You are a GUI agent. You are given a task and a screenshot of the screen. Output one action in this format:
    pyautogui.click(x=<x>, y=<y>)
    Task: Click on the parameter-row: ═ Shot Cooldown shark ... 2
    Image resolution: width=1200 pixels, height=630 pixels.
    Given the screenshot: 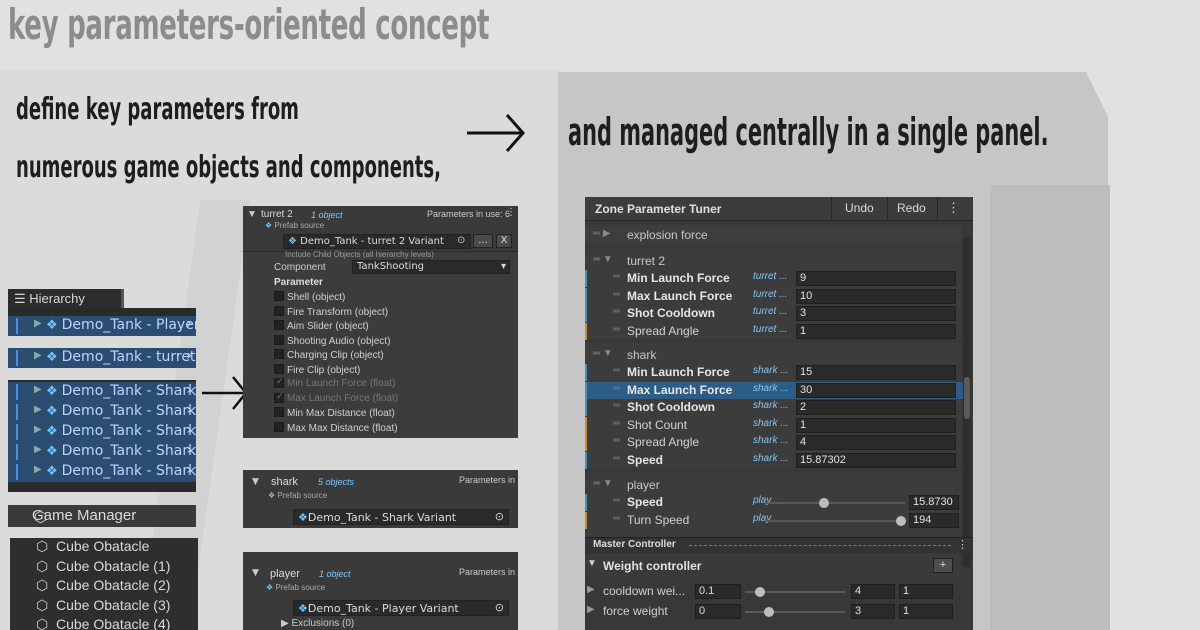 What is the action you would take?
    pyautogui.click(x=774, y=408)
    